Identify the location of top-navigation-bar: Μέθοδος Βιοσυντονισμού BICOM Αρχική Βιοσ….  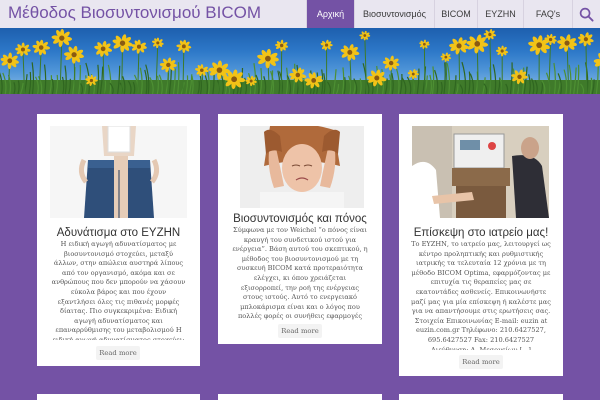
(300, 14).